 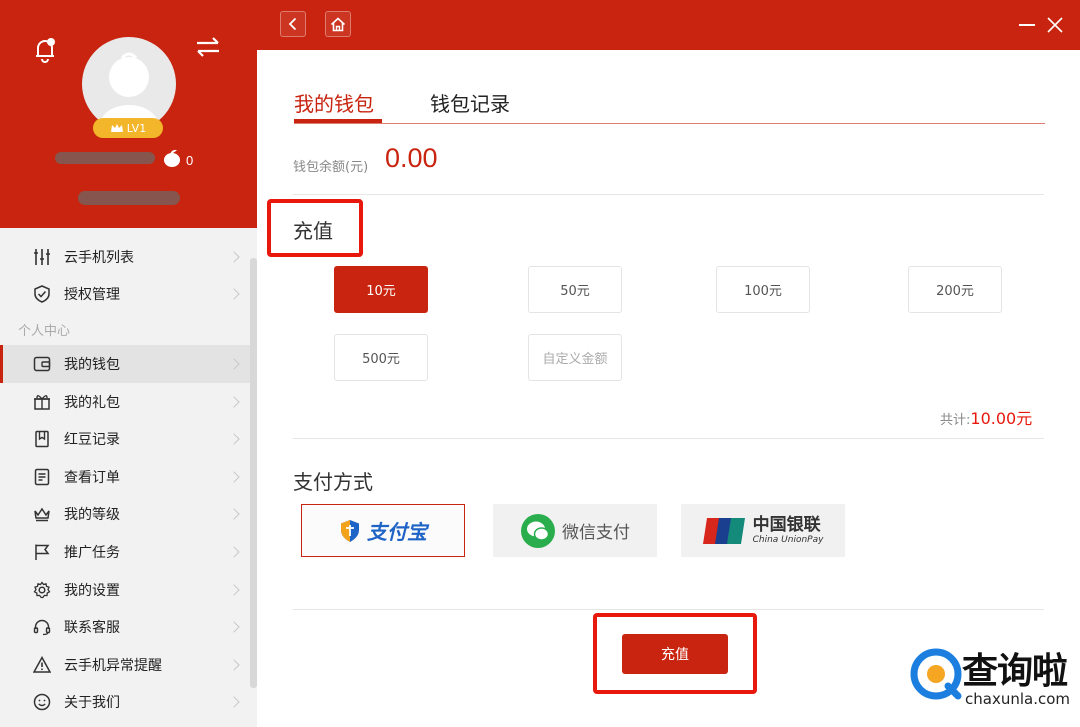 What do you see at coordinates (125, 665) in the screenshot?
I see `sidebar-item-abnormal-alert: 云手机异常提醒` at bounding box center [125, 665].